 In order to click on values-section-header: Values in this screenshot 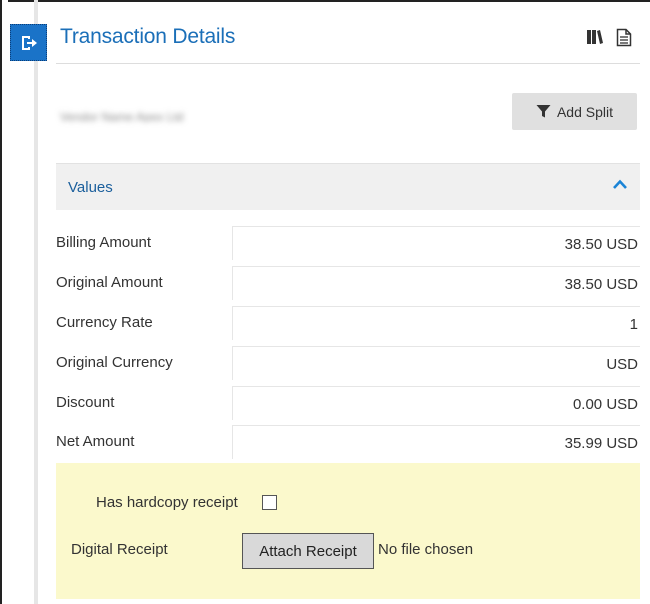, I will do `click(348, 186)`.